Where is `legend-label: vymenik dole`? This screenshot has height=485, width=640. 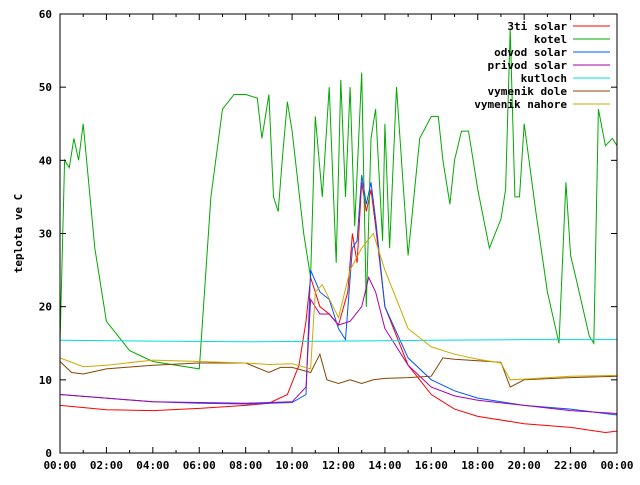
legend-label: vymenik dole is located at coordinates (528, 91).